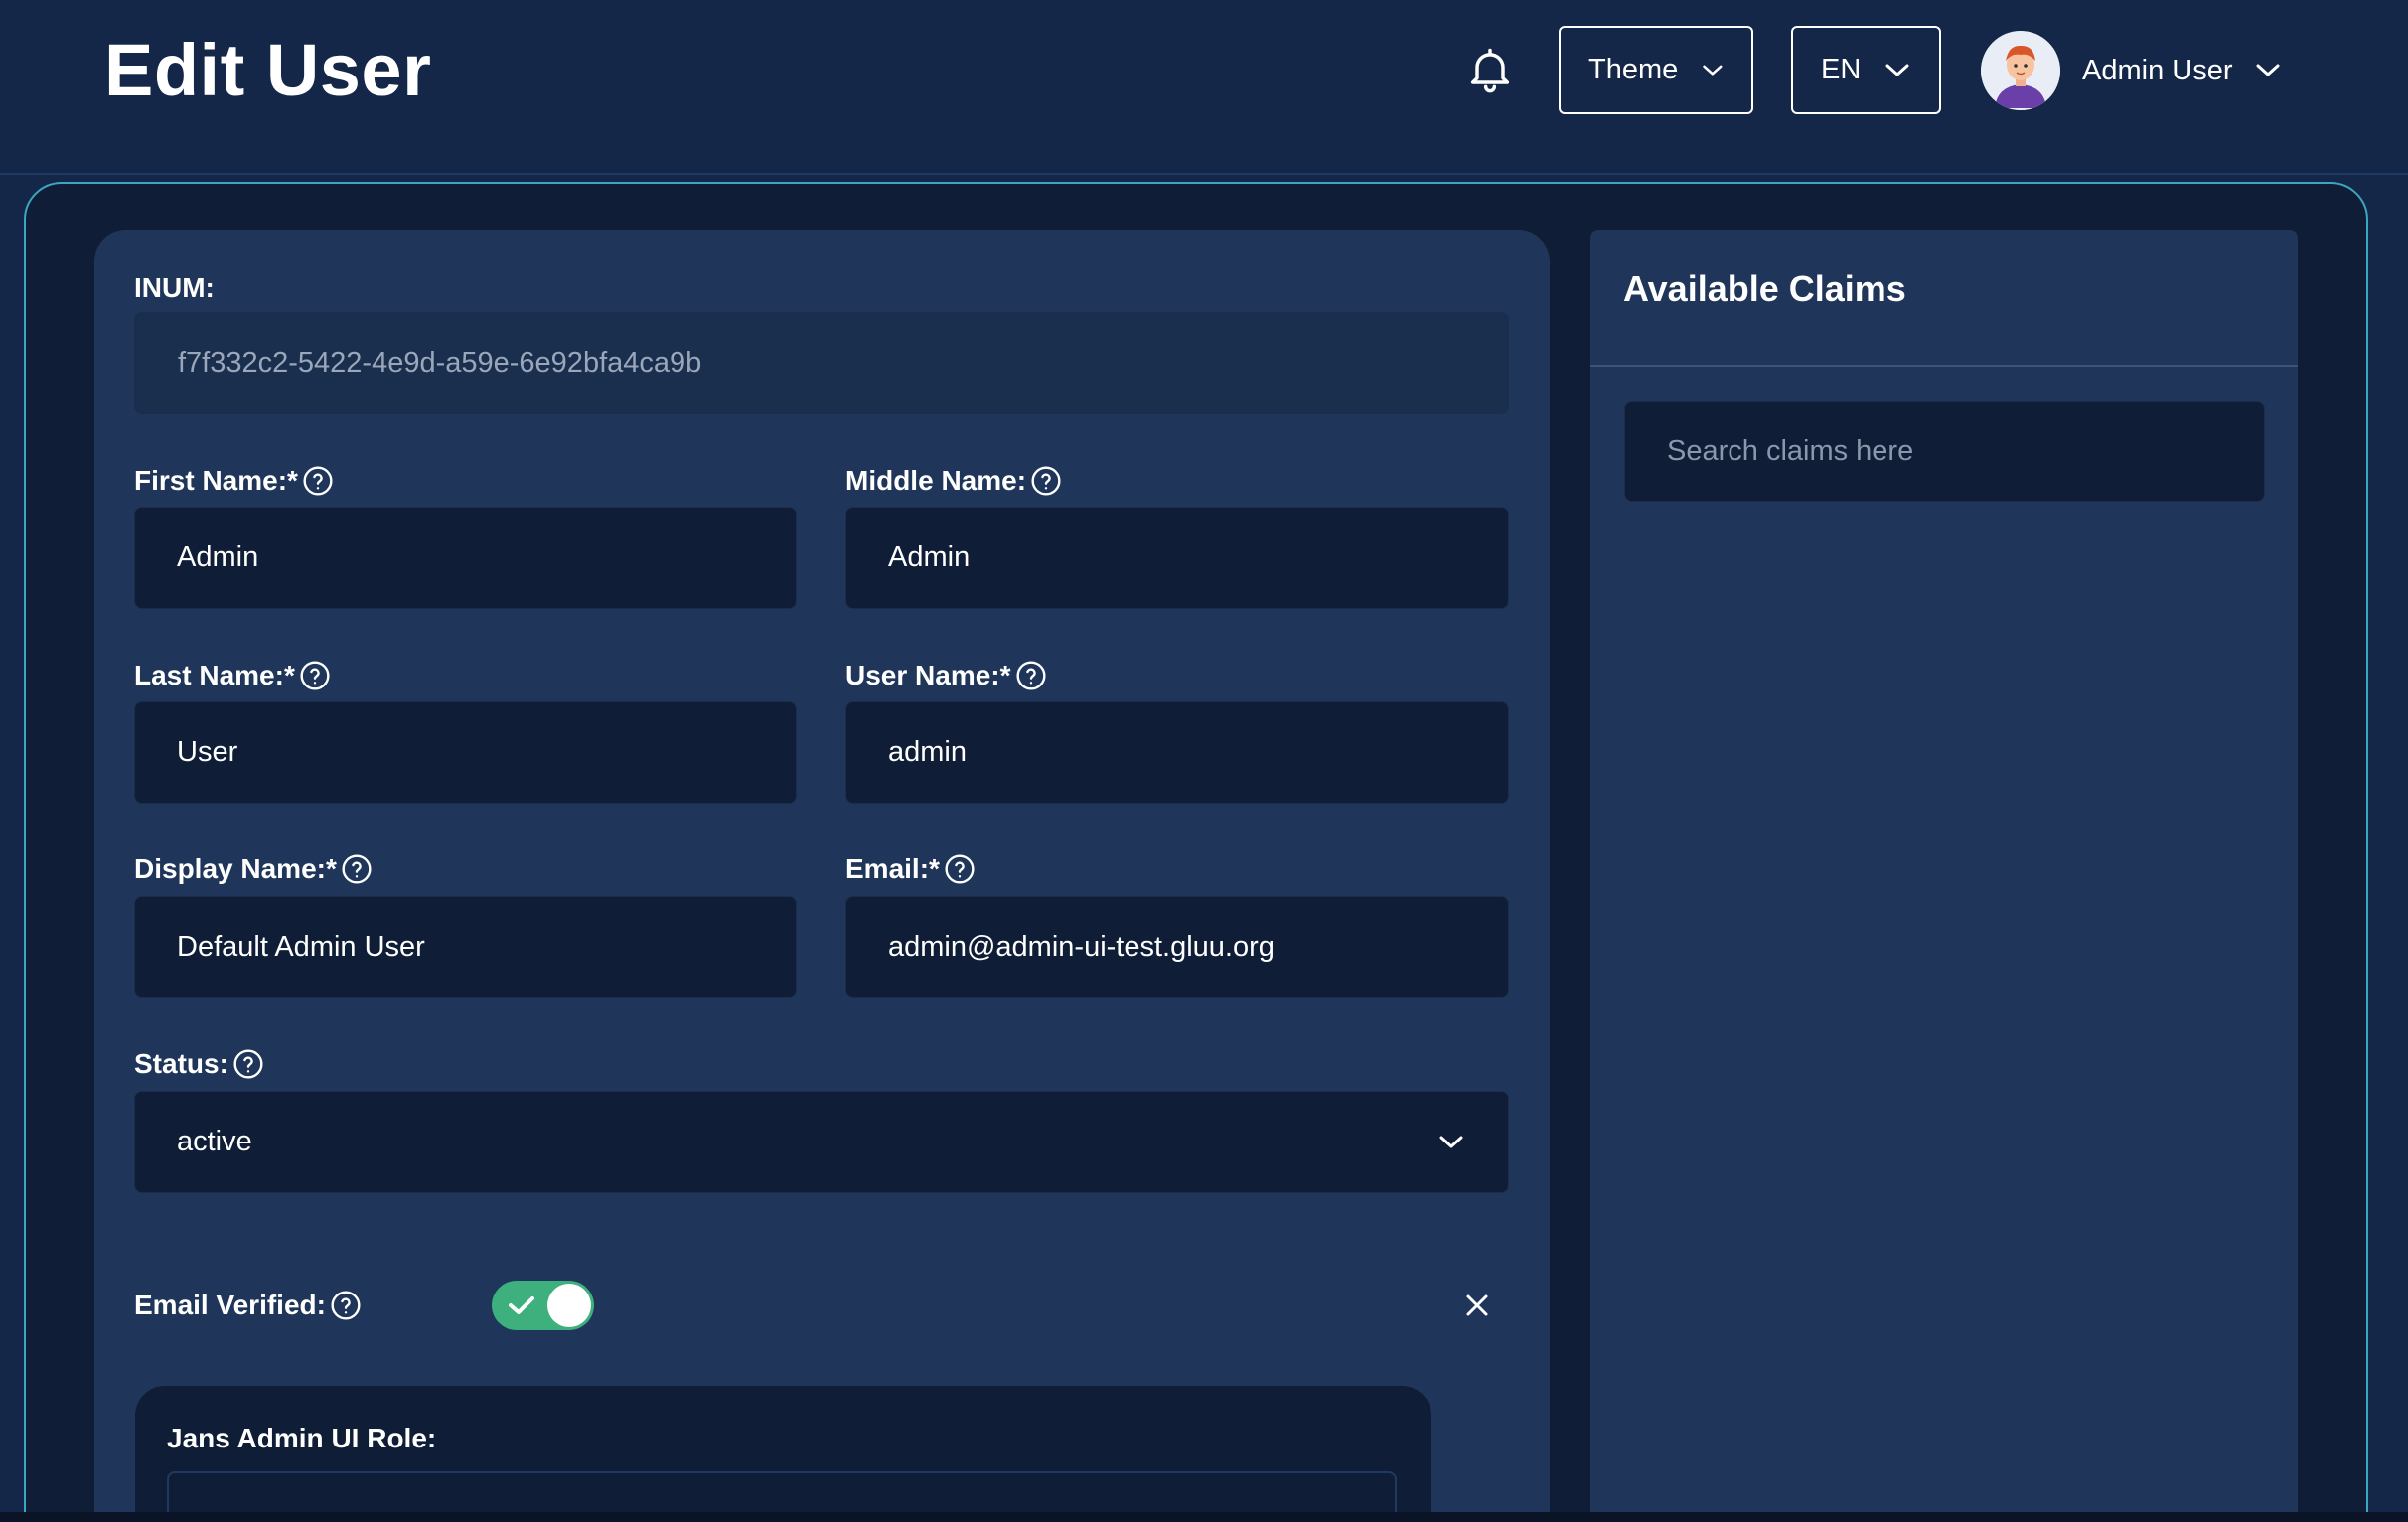 This screenshot has height=1522, width=2408. I want to click on first-name-label: First Name:*, so click(234, 481).